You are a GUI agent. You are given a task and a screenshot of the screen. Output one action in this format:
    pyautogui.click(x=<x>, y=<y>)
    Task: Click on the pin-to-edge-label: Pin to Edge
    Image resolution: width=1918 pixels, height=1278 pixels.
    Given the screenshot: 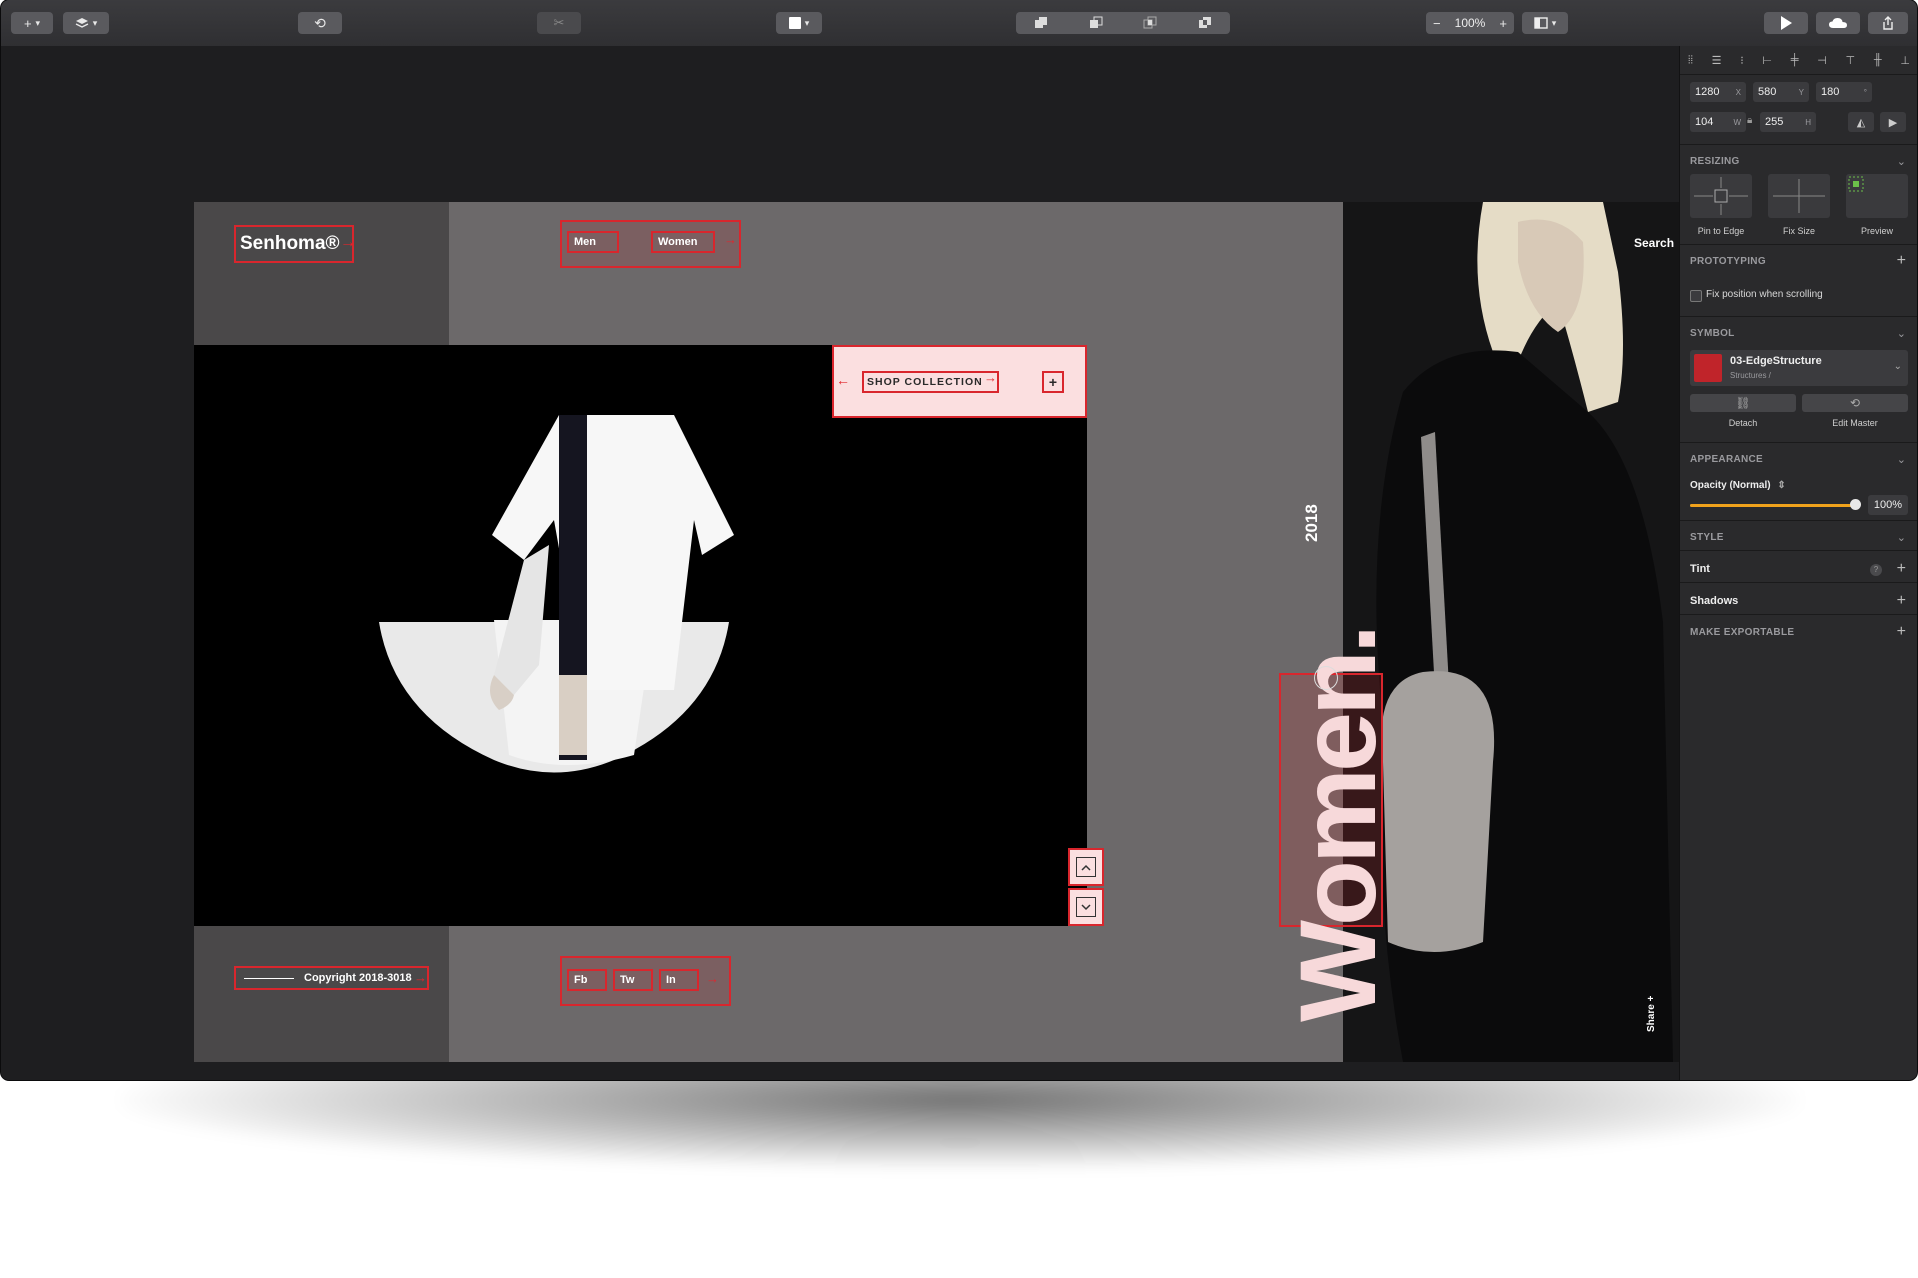 What is the action you would take?
    pyautogui.click(x=1721, y=231)
    